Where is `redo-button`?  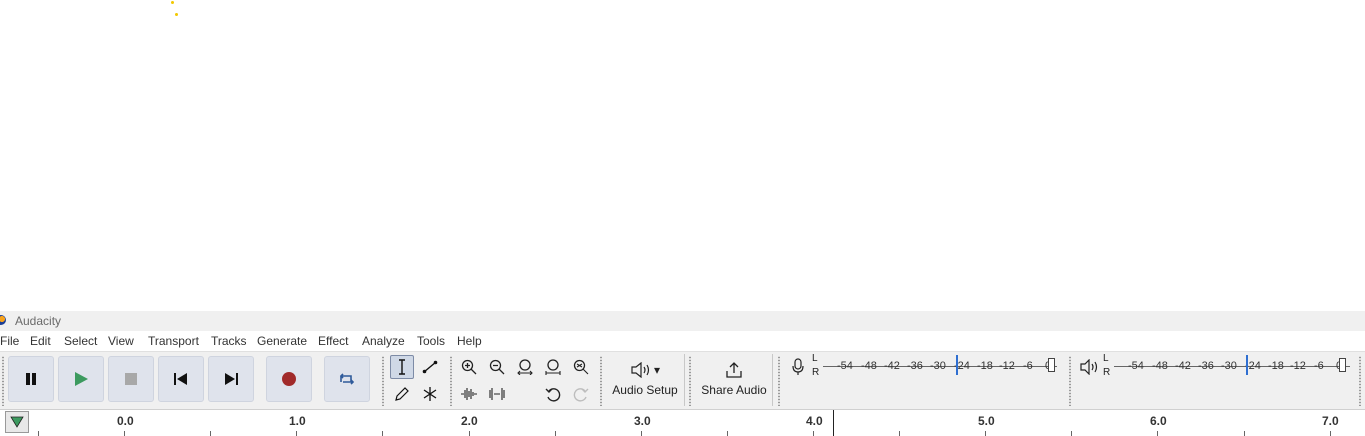
redo-button is located at coordinates (581, 394).